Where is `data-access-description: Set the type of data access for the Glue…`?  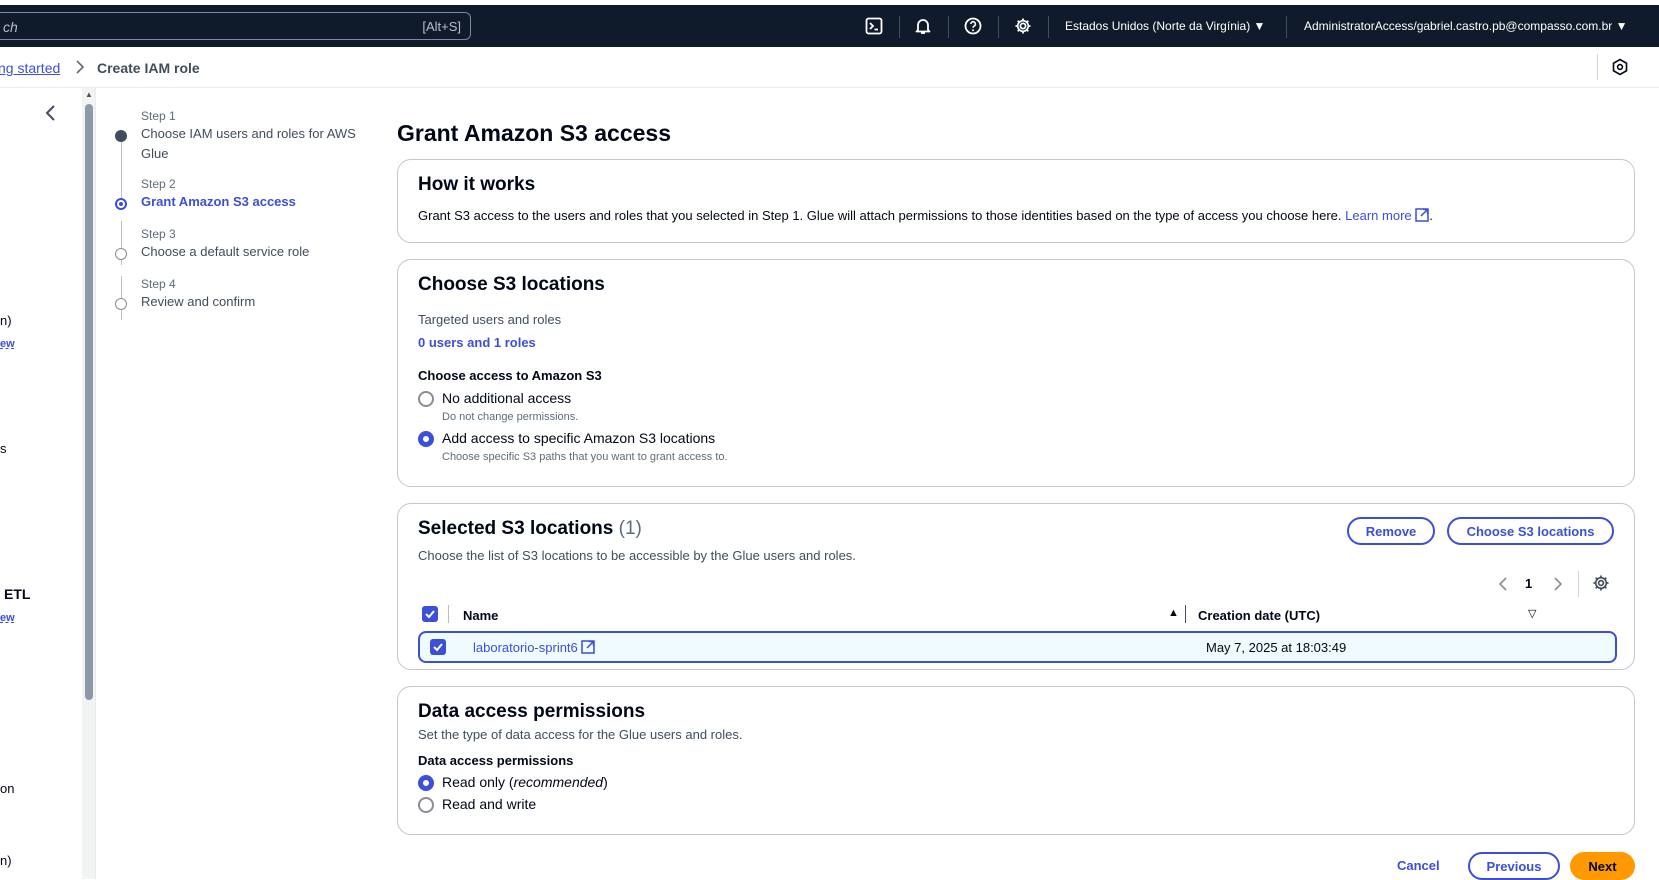 data-access-description: Set the type of data access for the Glue… is located at coordinates (580, 734).